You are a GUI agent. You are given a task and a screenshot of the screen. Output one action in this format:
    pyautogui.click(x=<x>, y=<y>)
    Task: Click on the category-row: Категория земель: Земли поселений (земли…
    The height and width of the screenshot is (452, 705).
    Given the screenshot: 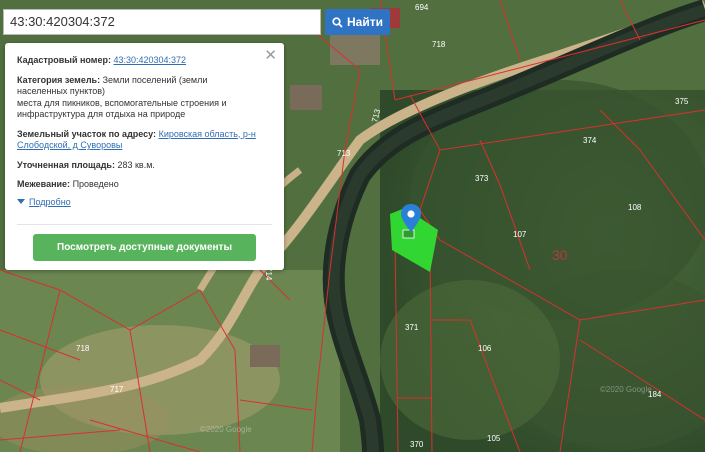 What is the action you would take?
    pyautogui.click(x=144, y=98)
    